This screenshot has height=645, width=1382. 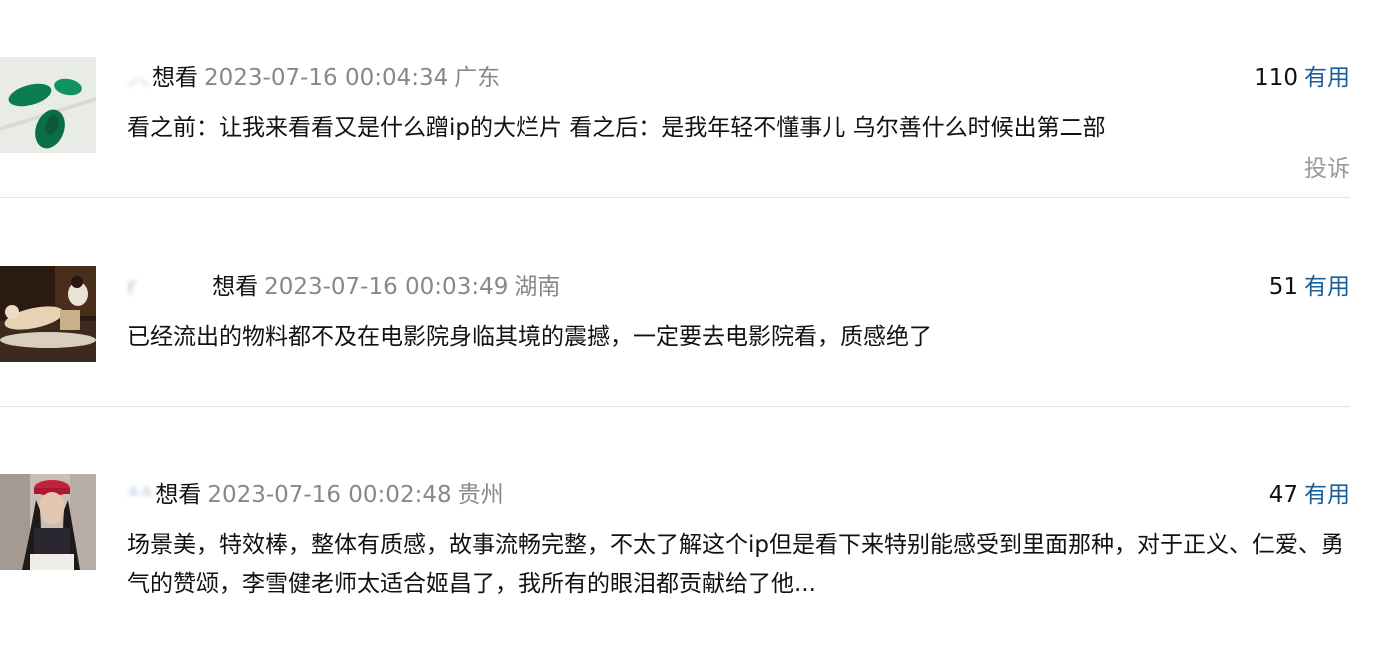 What do you see at coordinates (1276, 78) in the screenshot?
I see `vote-count: 110` at bounding box center [1276, 78].